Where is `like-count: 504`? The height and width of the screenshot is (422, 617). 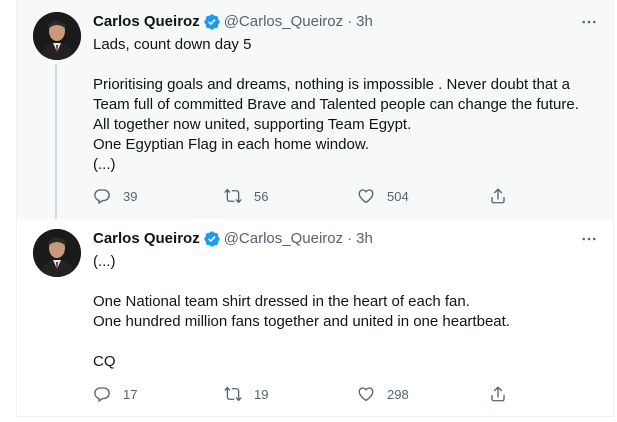
like-count: 504 is located at coordinates (398, 196).